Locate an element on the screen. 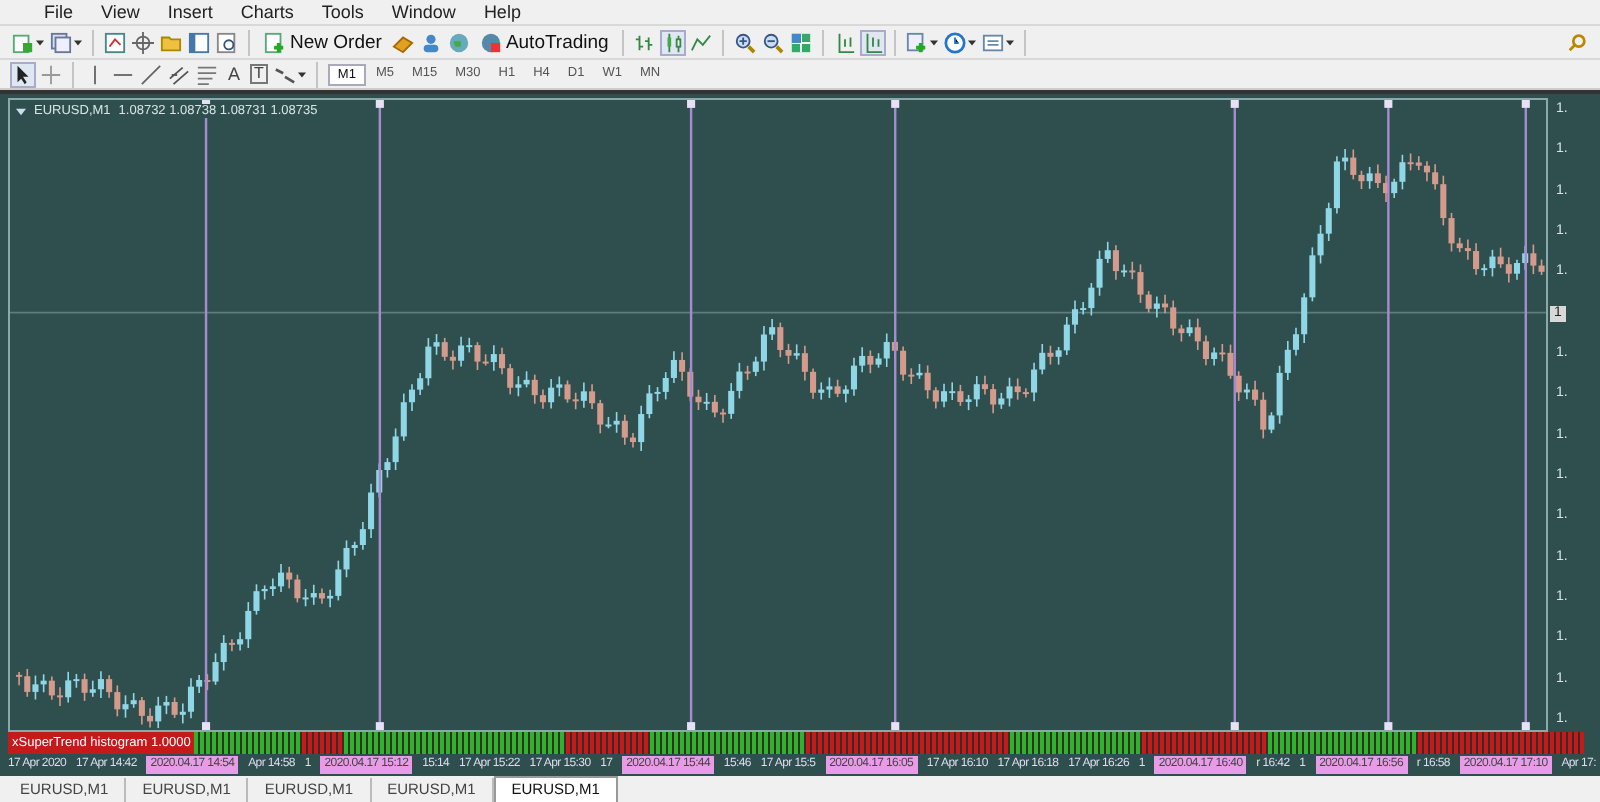 The width and height of the screenshot is (1600, 802). menu-item: Help is located at coordinates (502, 12).